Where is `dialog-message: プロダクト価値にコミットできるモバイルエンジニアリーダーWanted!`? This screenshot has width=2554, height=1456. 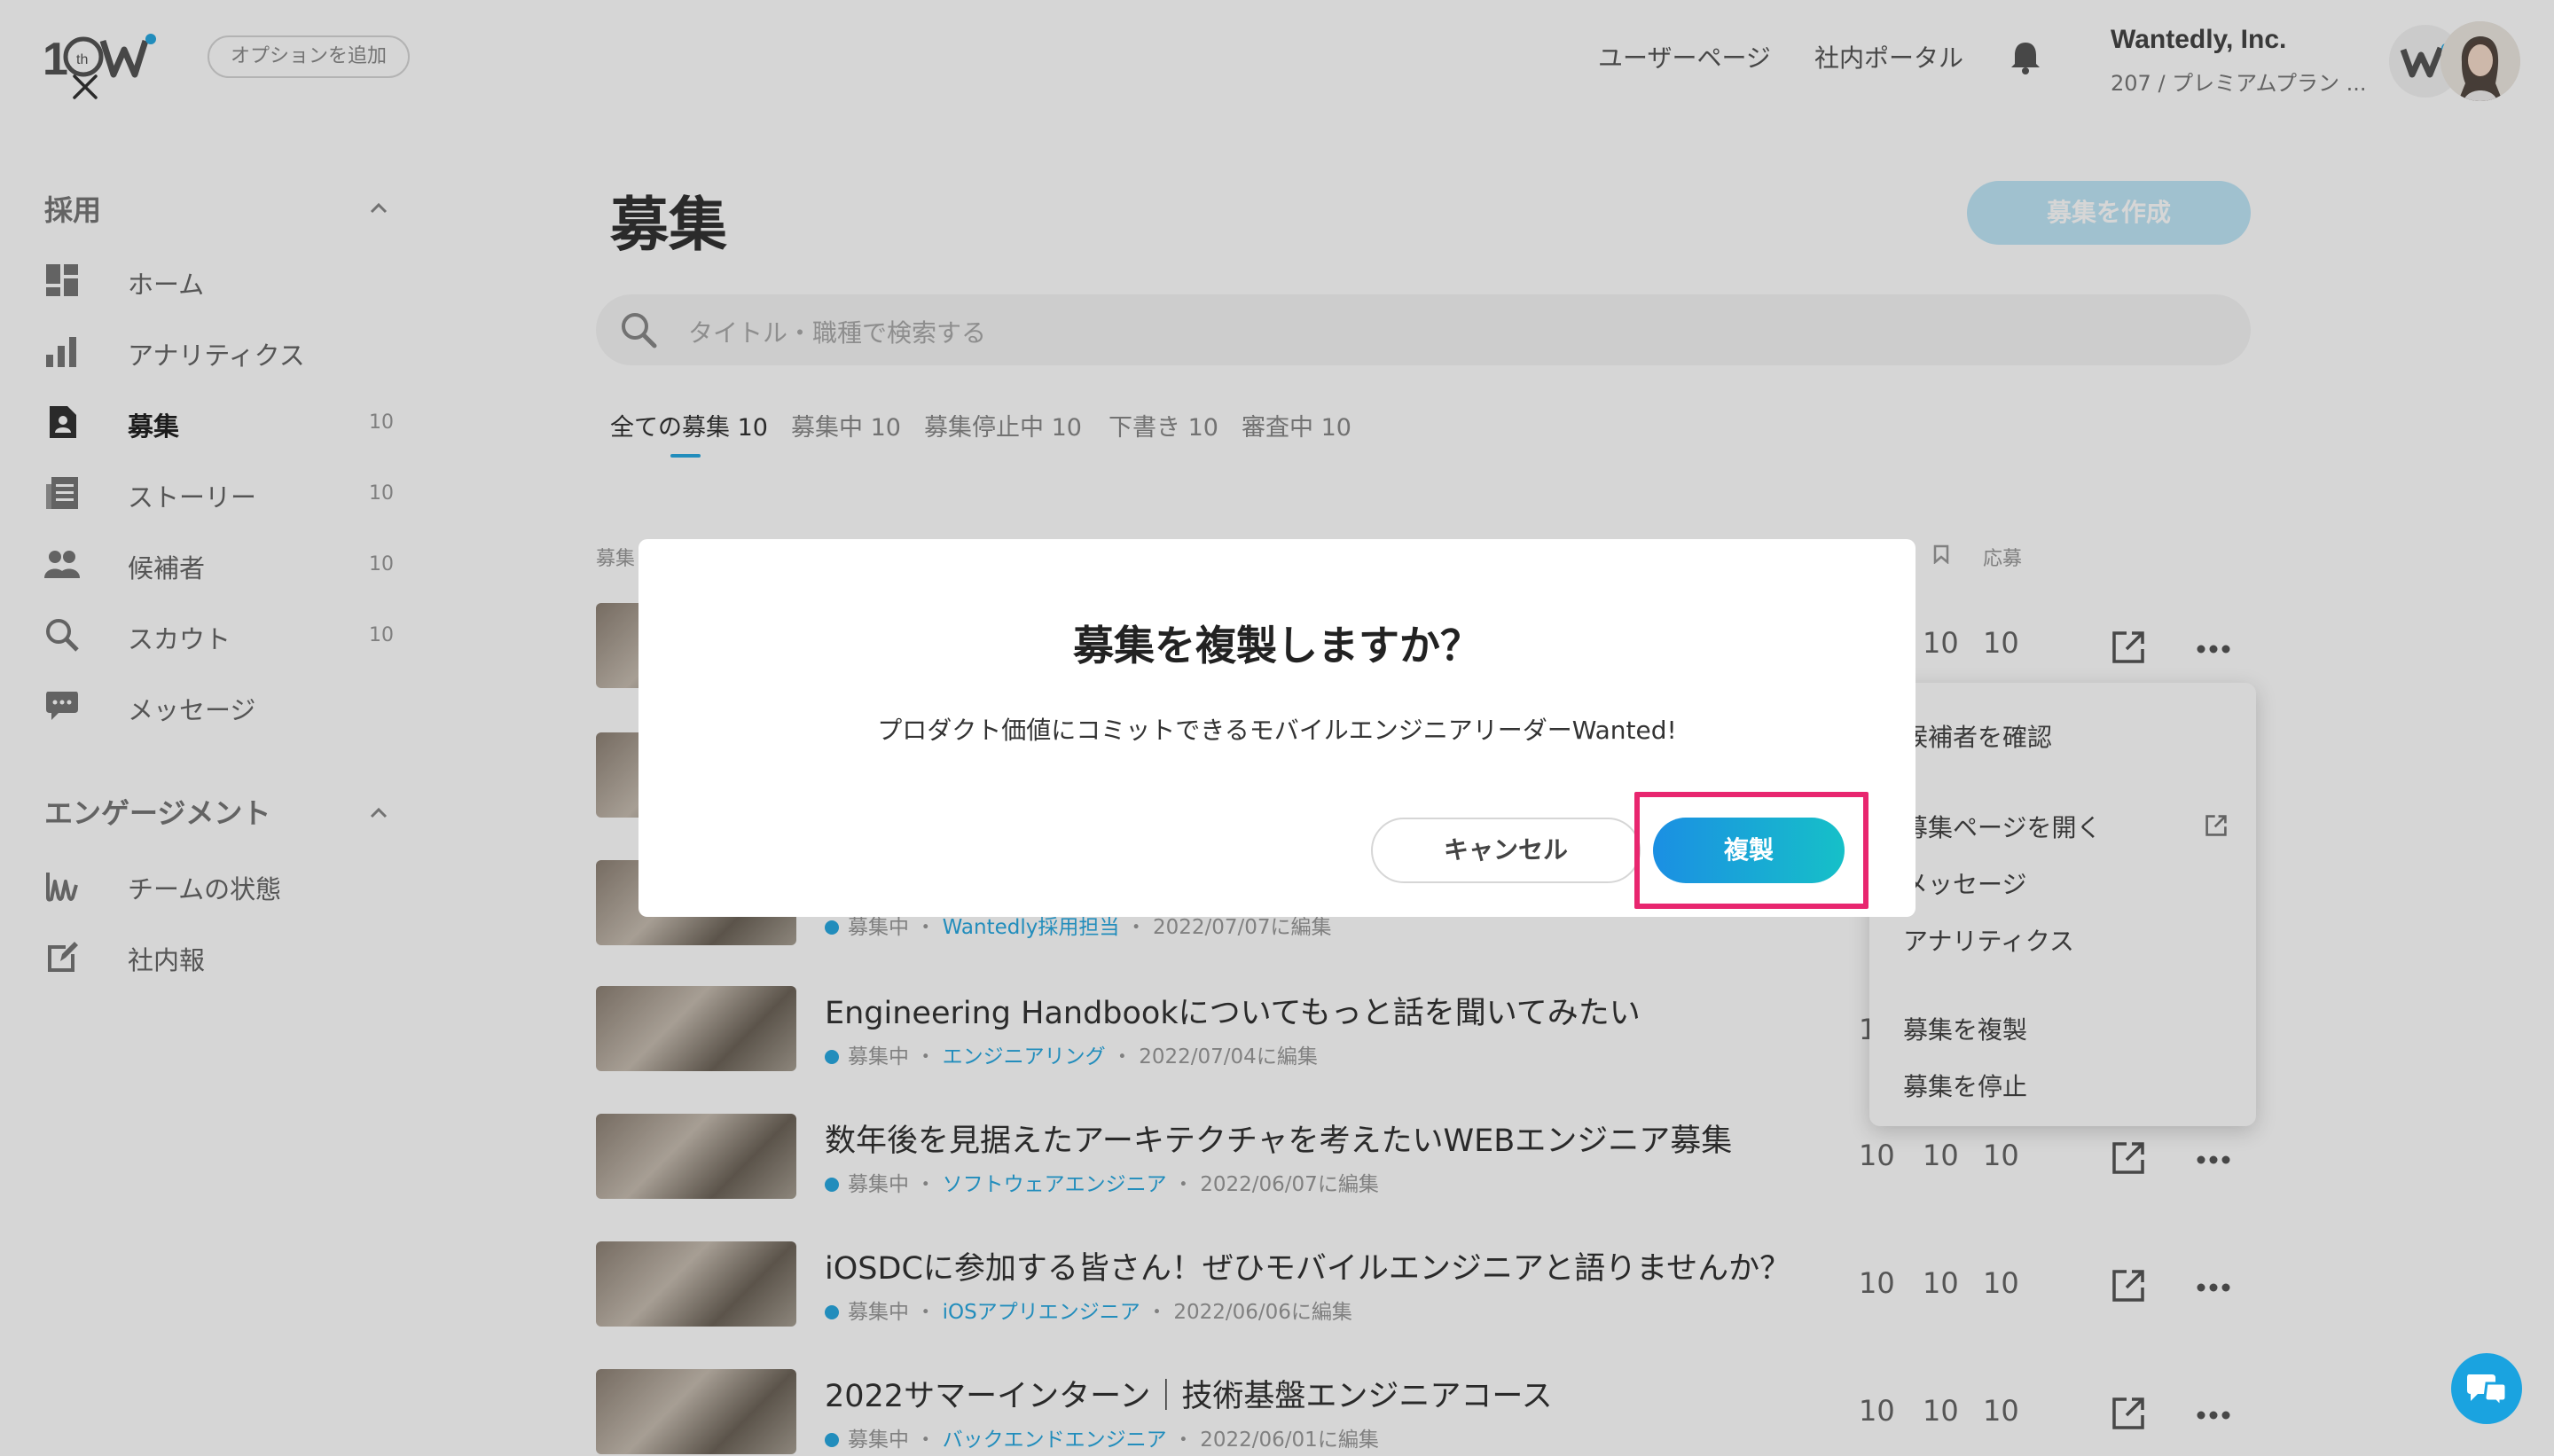
dialog-message: プロダクト価値にコミットできるモバイルエンジニアリーダーWanted! is located at coordinates (1277, 730).